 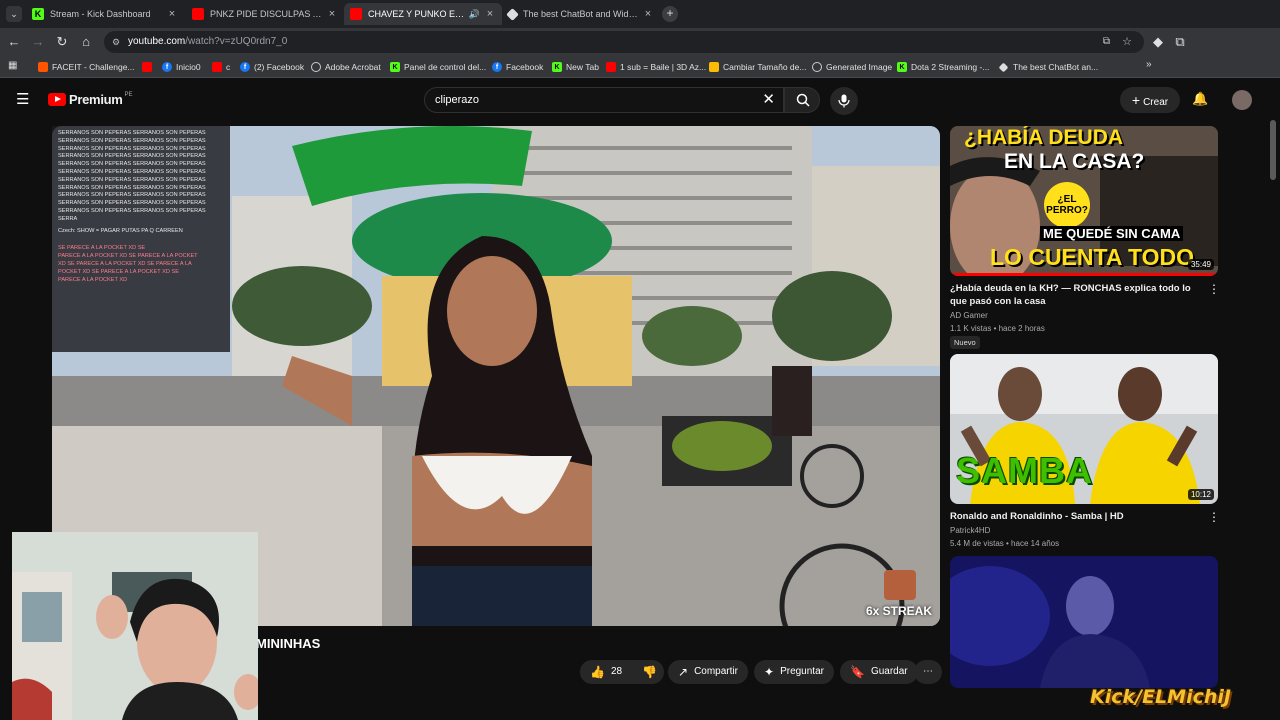 What do you see at coordinates (517, 67) in the screenshot?
I see `bookmark-facebook: f Facebook` at bounding box center [517, 67].